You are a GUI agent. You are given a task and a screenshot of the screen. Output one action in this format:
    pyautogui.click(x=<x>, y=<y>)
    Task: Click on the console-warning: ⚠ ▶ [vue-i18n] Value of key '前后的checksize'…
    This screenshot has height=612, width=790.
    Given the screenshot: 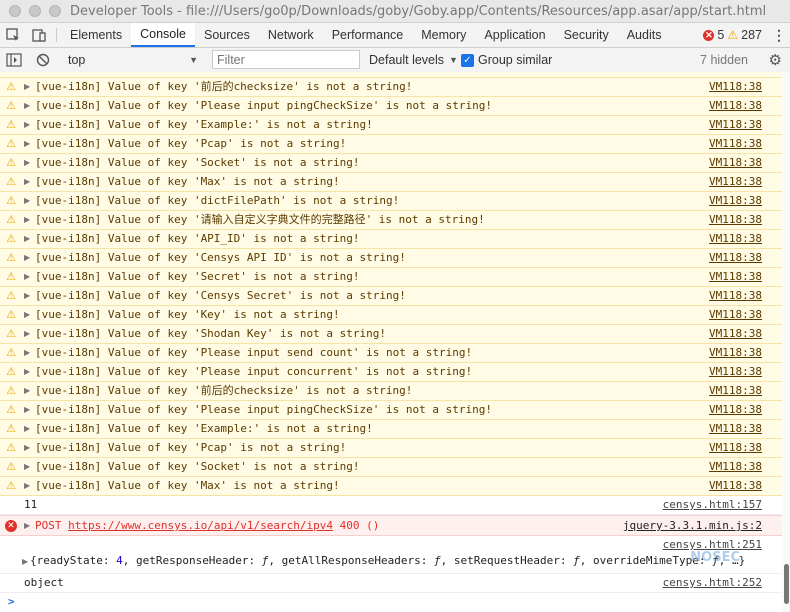 What is the action you would take?
    pyautogui.click(x=391, y=391)
    